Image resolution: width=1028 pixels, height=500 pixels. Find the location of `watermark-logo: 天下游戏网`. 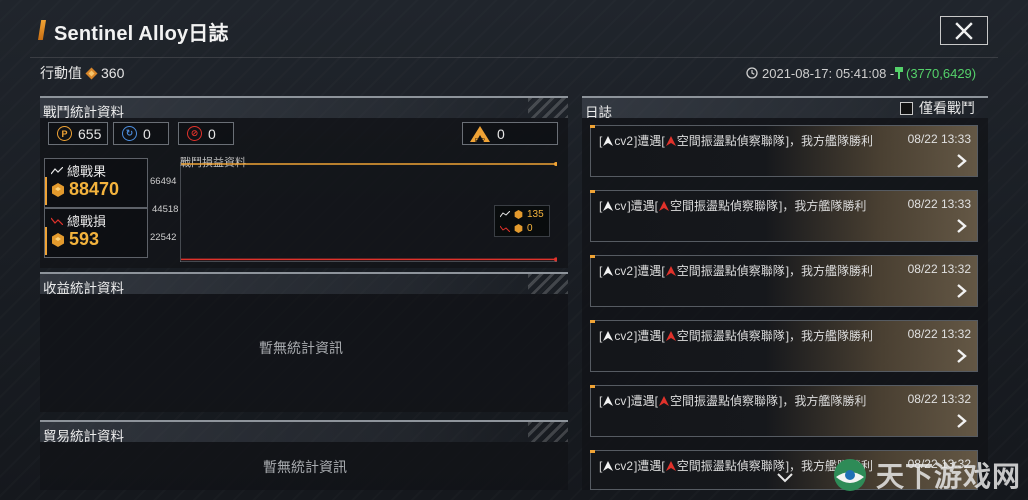

watermark-logo: 天下游戏网 is located at coordinates (926, 475).